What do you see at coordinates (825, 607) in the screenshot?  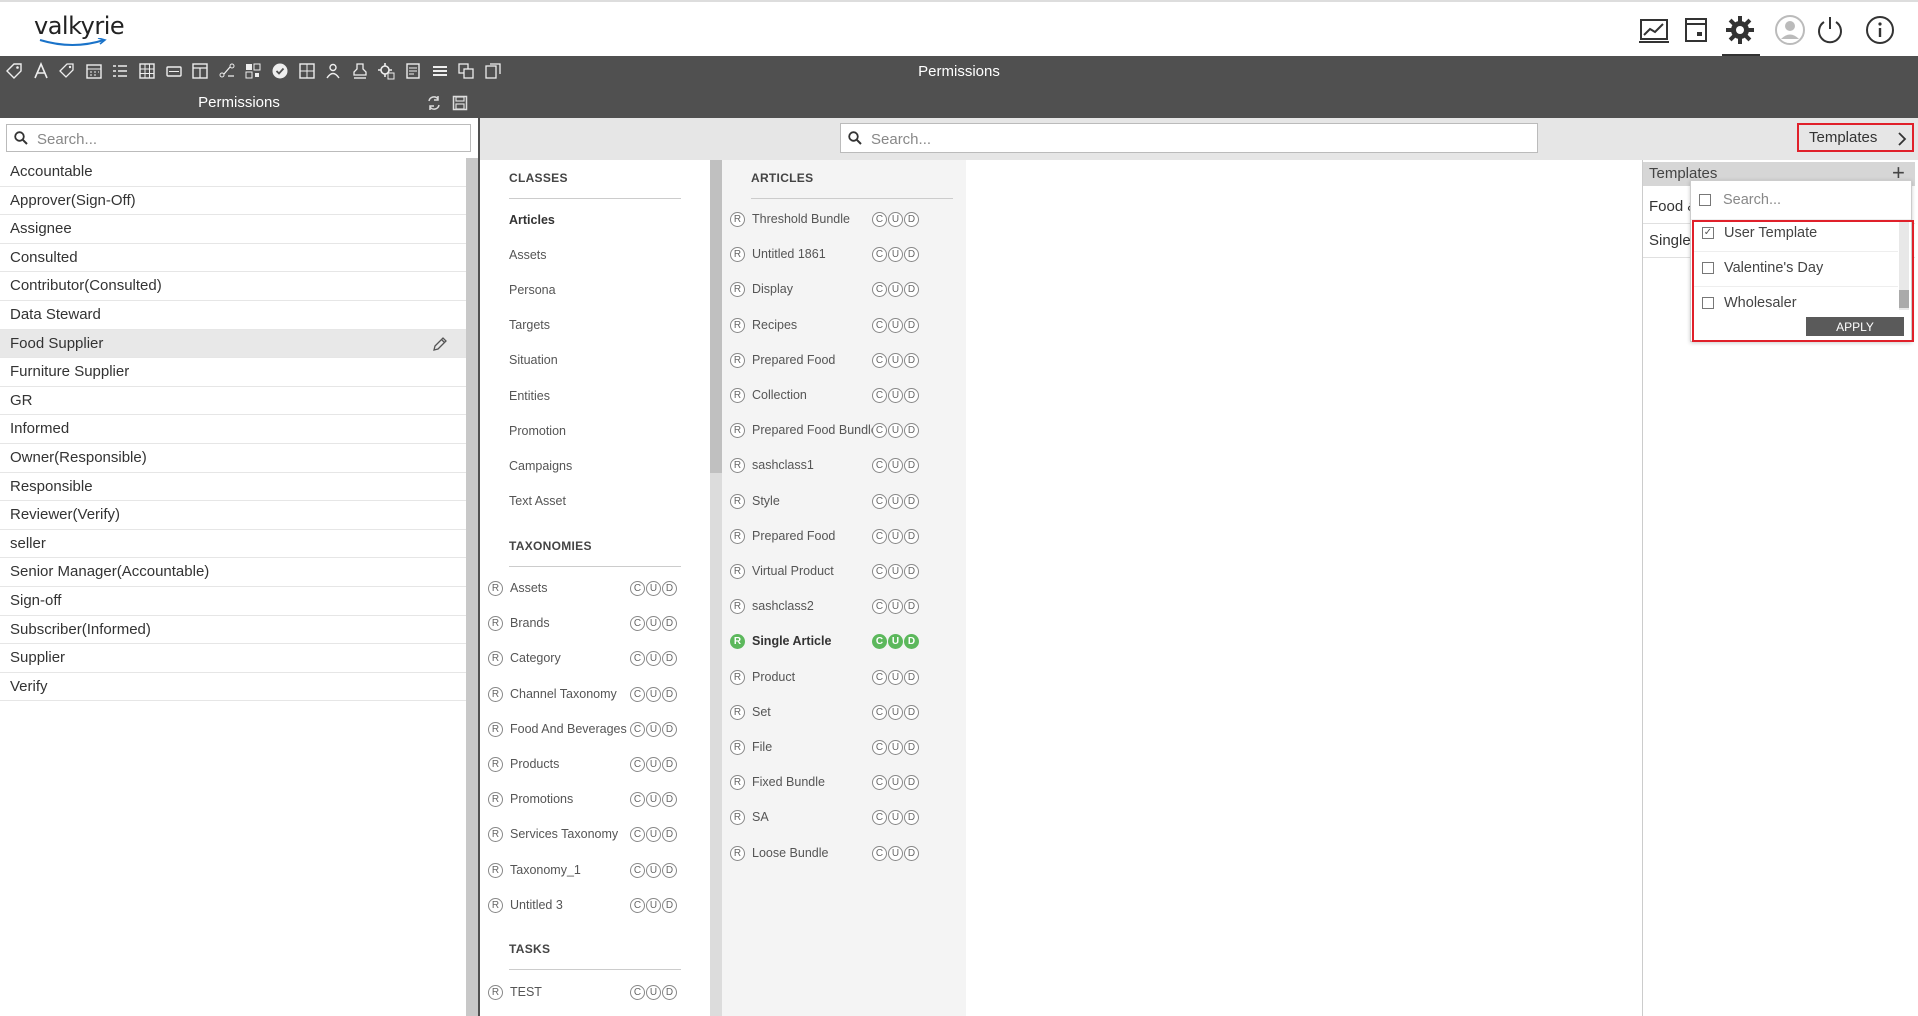 I see `article-row: Rsashclass2 C U D` at bounding box center [825, 607].